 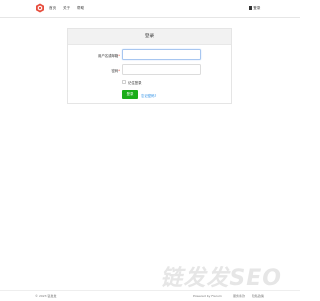 What do you see at coordinates (221, 278) in the screenshot?
I see `watermark-logo: 链发发SEO` at bounding box center [221, 278].